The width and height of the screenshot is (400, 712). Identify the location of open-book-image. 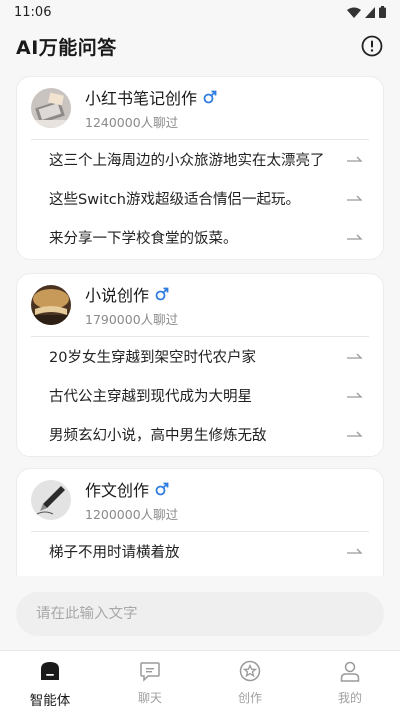
(51, 305).